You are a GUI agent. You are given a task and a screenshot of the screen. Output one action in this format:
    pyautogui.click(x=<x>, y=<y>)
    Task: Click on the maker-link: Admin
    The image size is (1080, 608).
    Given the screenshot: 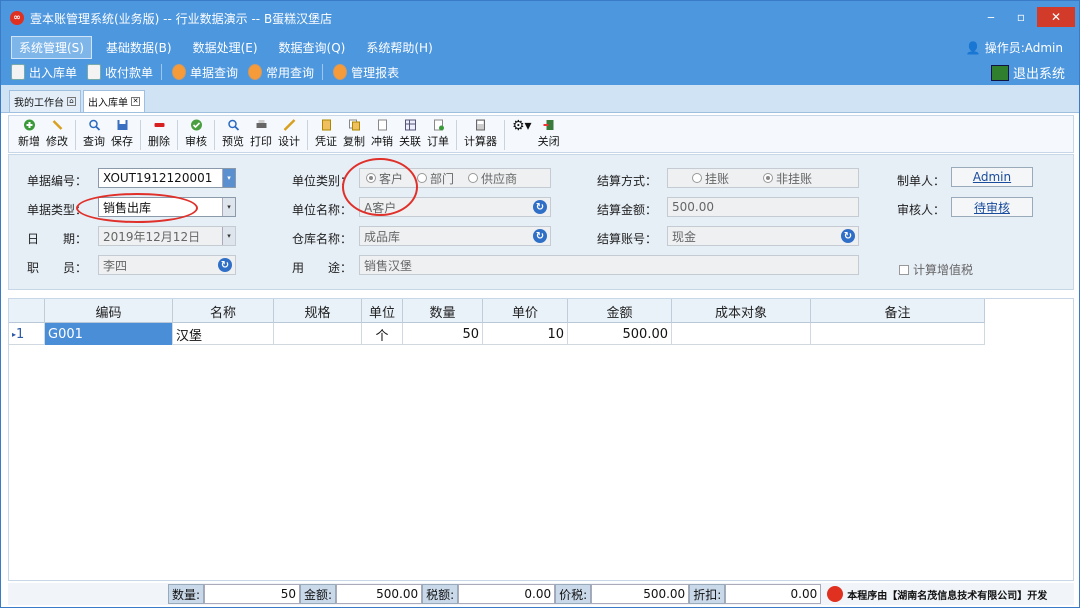 What is the action you would take?
    pyautogui.click(x=992, y=177)
    